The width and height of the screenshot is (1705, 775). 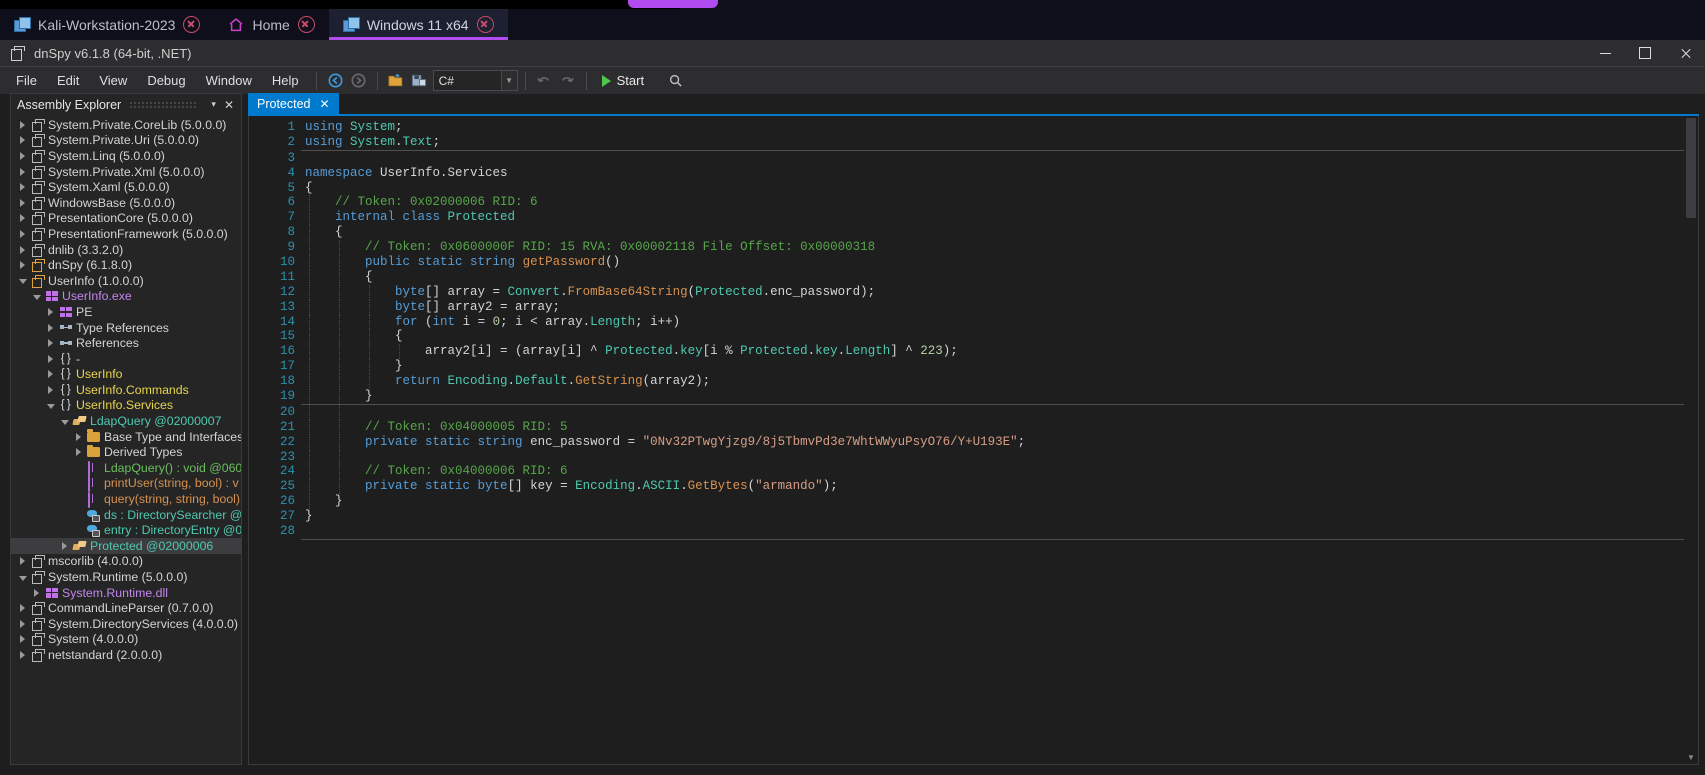 I want to click on tree-node: System.Private.Xml (5.0.0.0), so click(x=126, y=172).